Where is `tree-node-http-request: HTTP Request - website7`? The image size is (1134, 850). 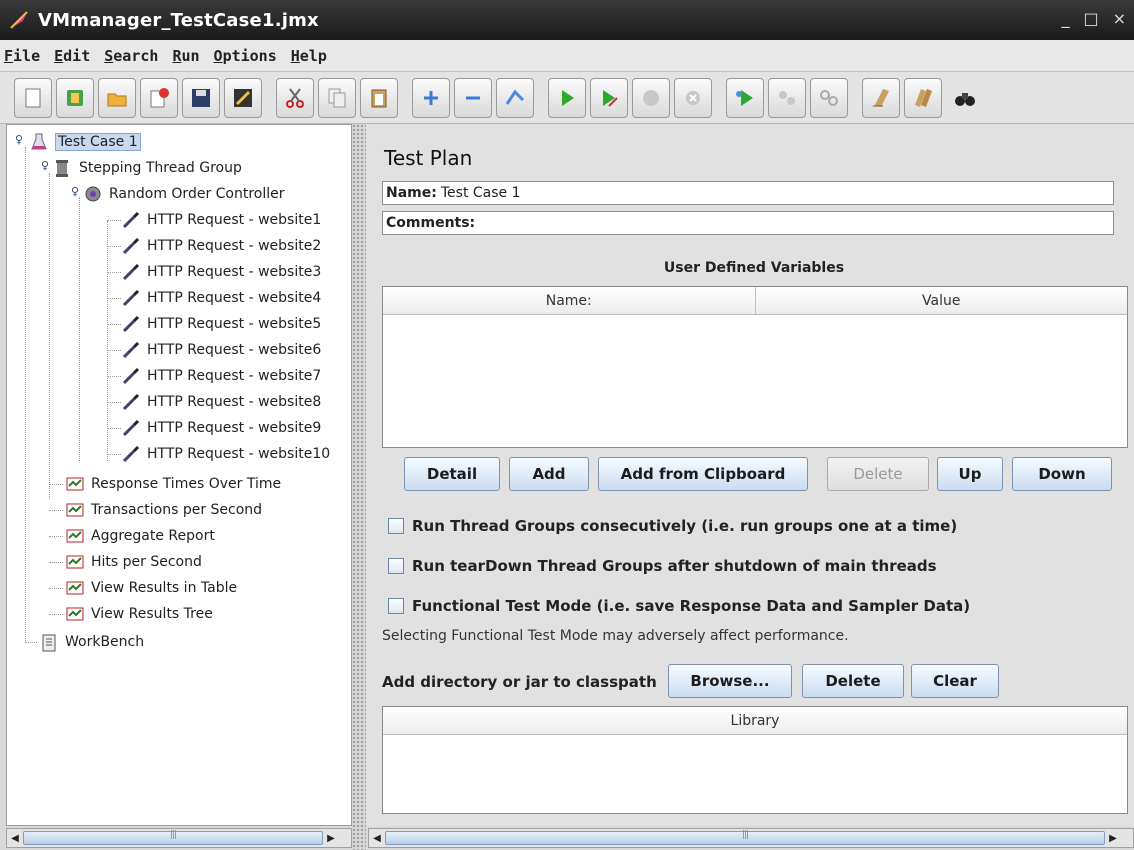
tree-node-http-request: HTTP Request - website7 is located at coordinates (221, 376).